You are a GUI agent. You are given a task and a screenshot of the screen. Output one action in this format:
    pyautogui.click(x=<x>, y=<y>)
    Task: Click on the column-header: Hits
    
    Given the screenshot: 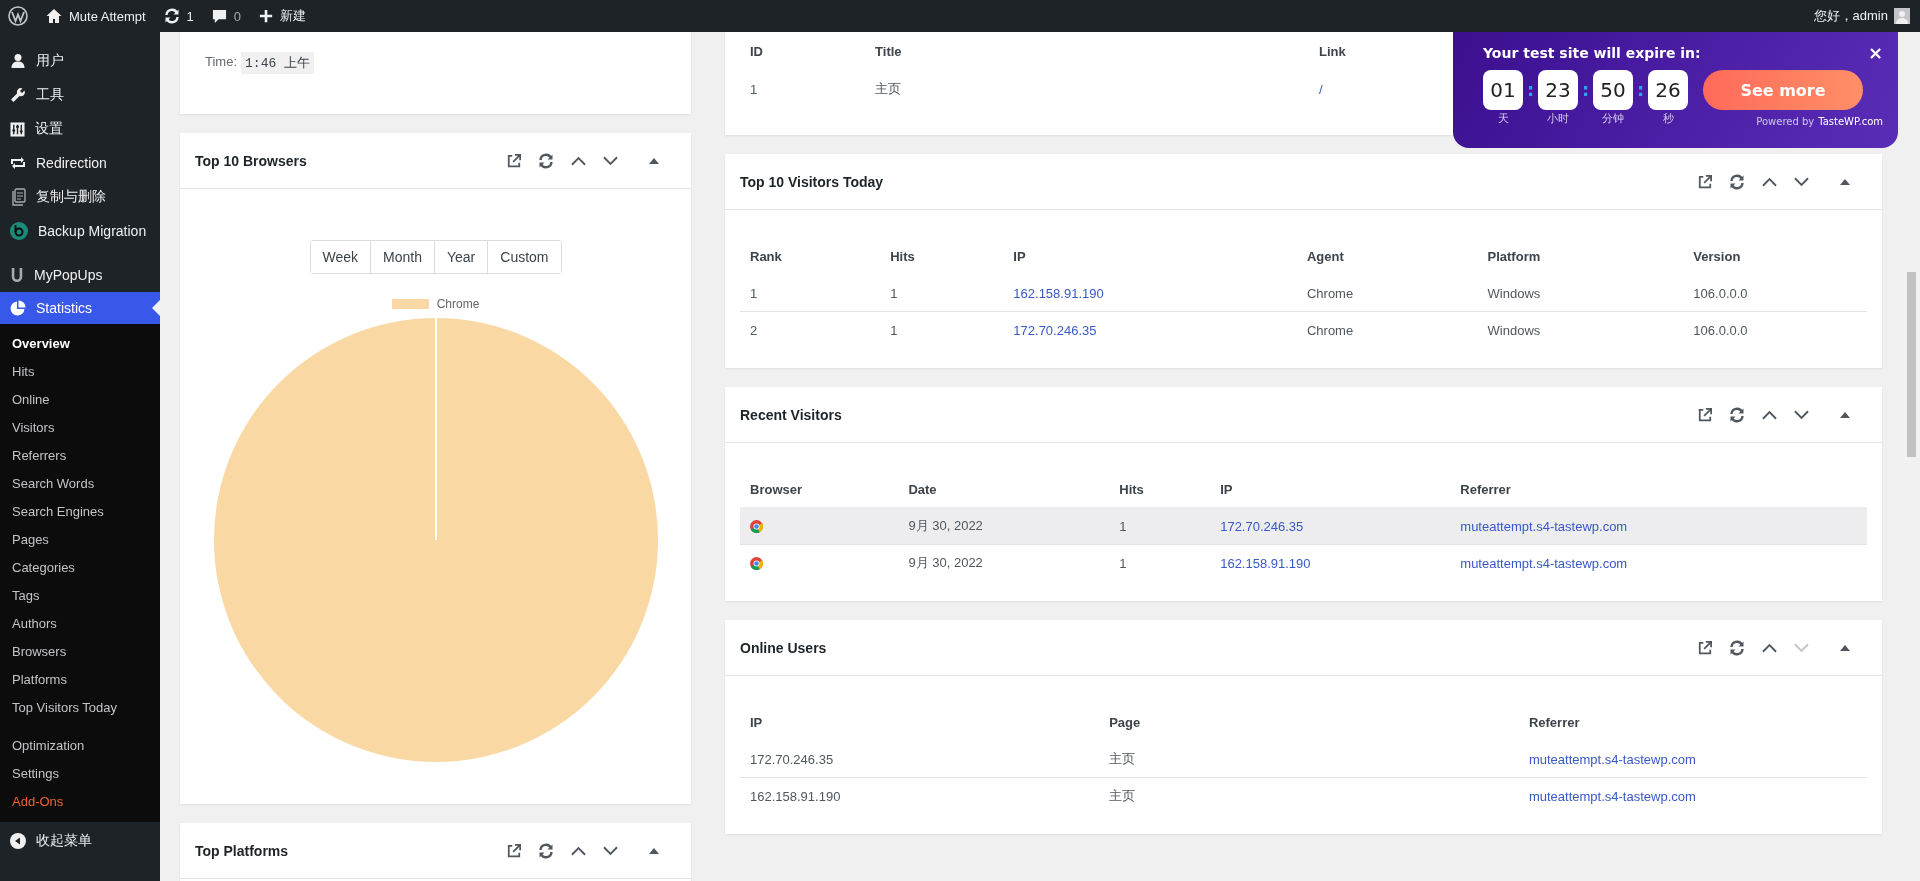 What is the action you would take?
    pyautogui.click(x=902, y=256)
    